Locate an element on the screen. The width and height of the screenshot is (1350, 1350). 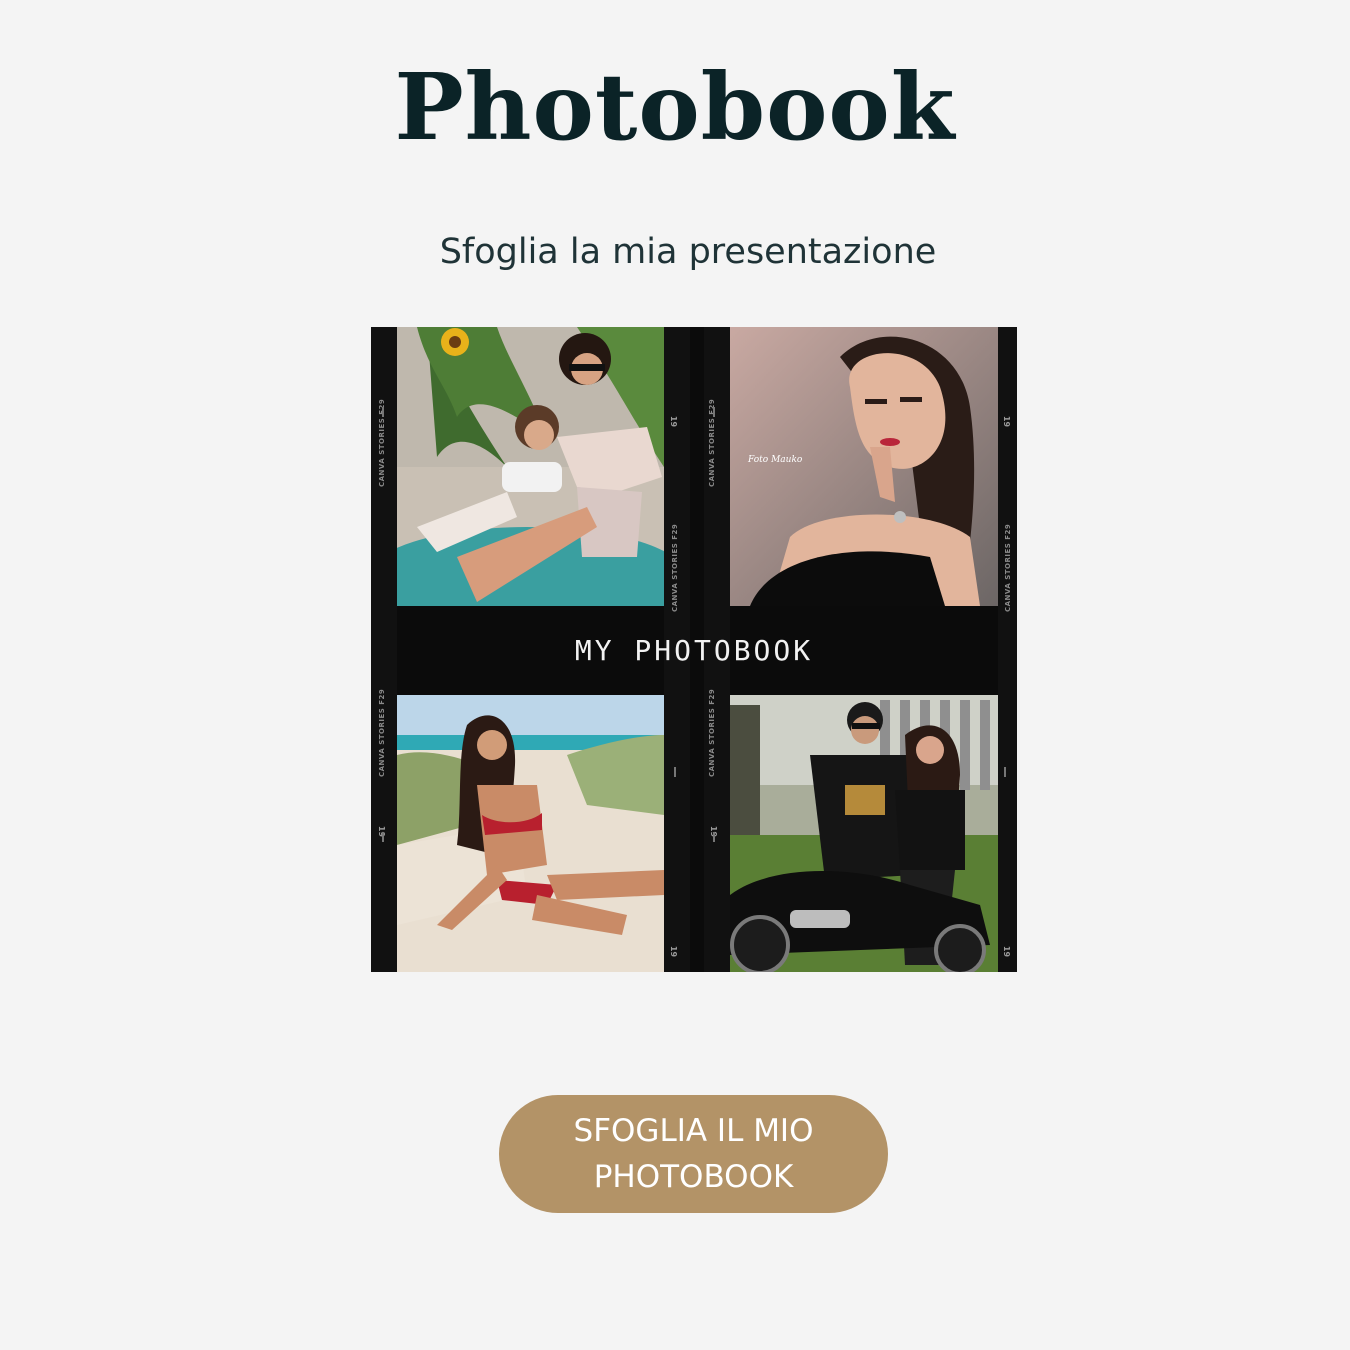
photo-beach is located at coordinates (530, 833).